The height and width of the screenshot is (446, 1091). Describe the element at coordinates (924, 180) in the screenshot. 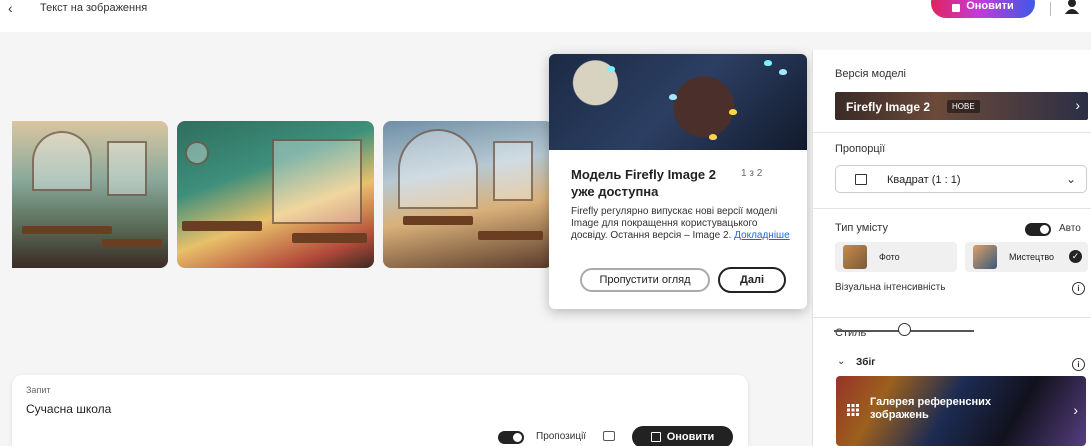

I see `aspect-ratio-value: Квадрат (1 : 1)` at that location.